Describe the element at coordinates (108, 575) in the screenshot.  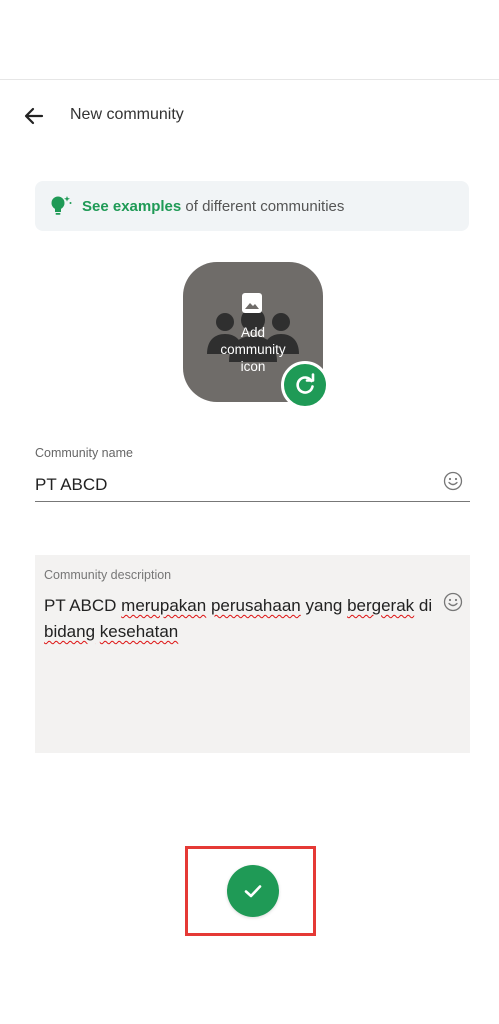
I see `community-description-label: Community description` at that location.